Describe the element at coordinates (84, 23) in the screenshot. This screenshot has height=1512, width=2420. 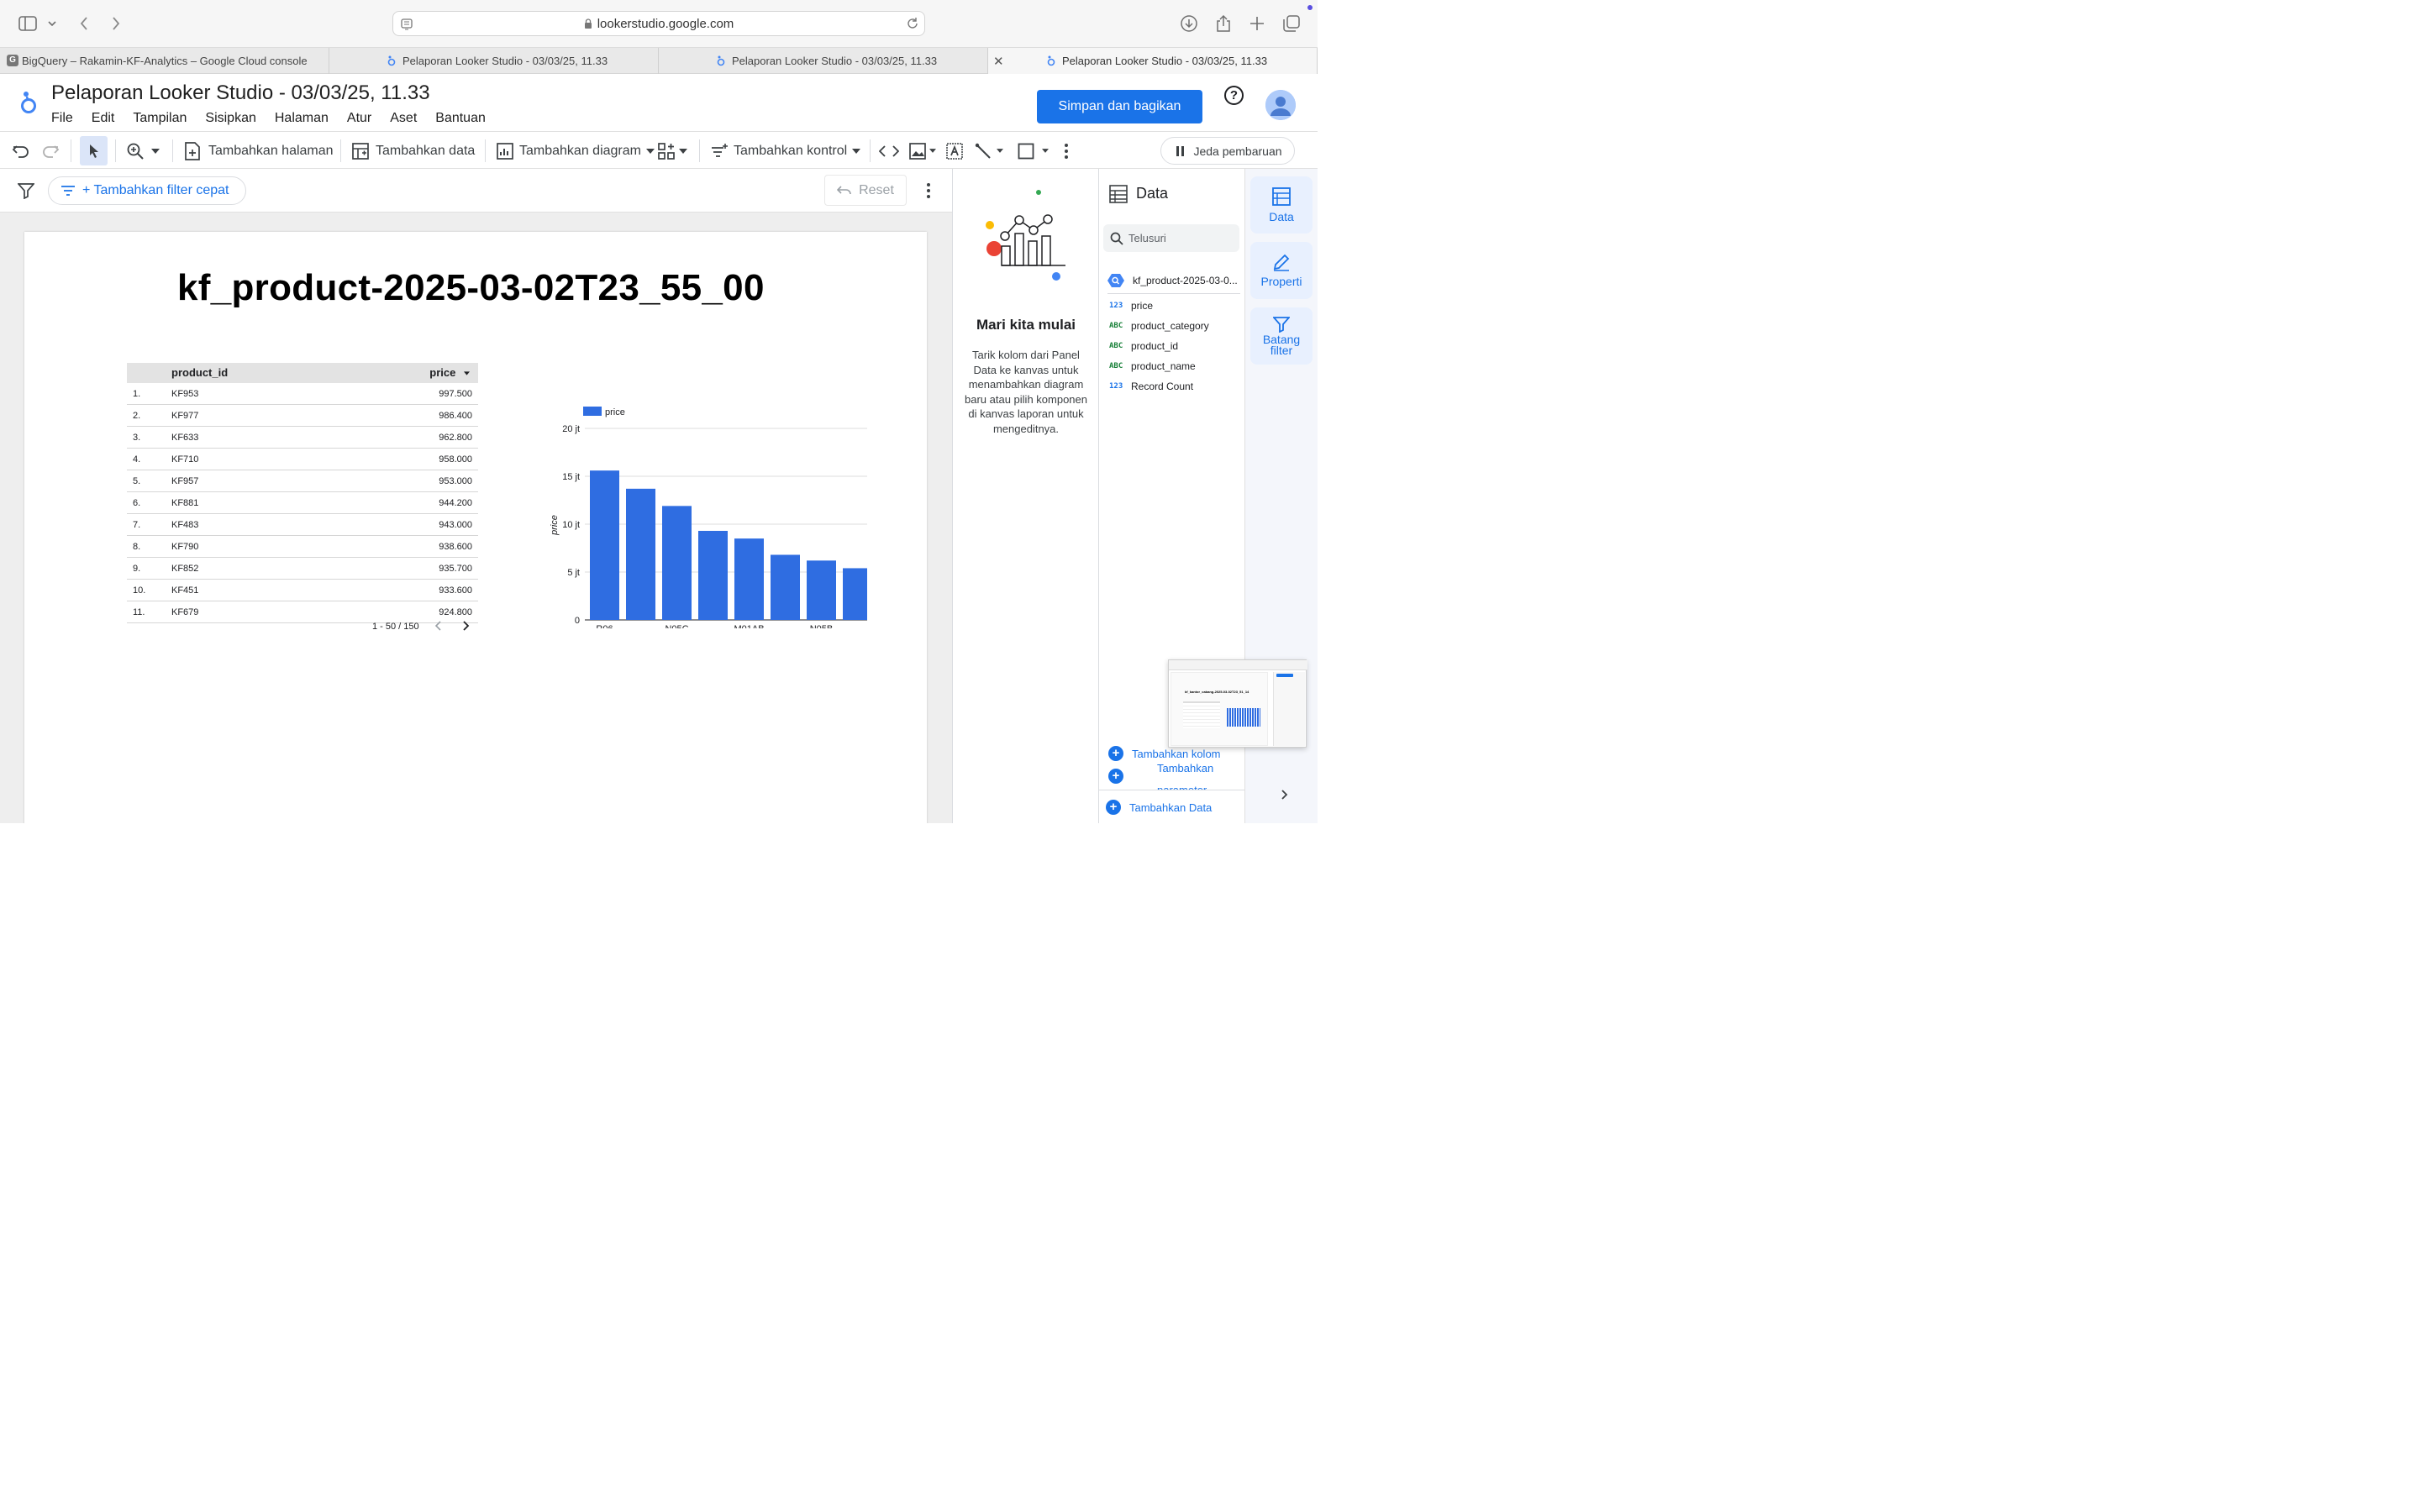
I see `back-icon` at that location.